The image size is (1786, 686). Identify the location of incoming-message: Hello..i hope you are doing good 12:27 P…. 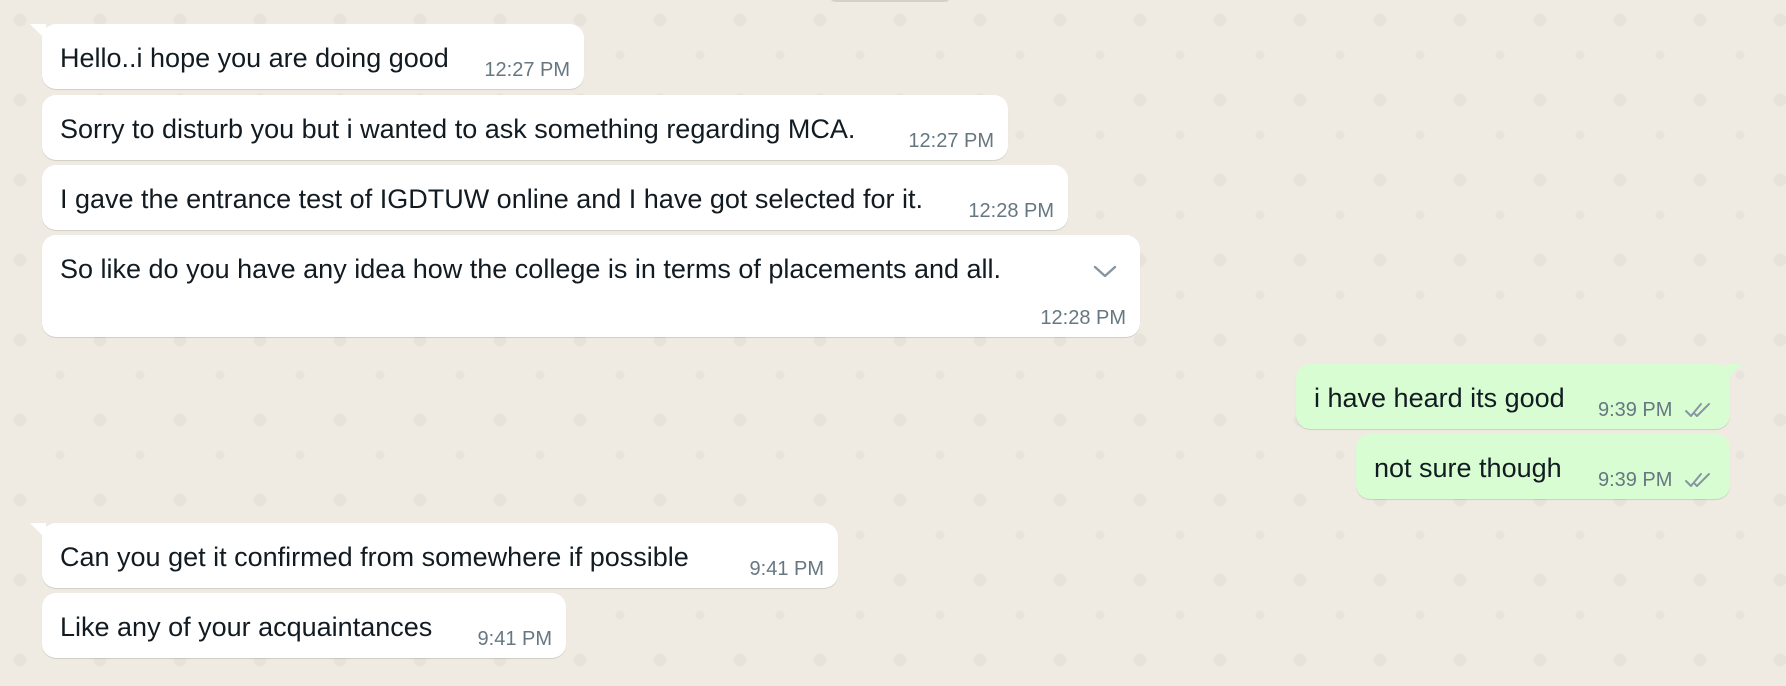
(307, 56).